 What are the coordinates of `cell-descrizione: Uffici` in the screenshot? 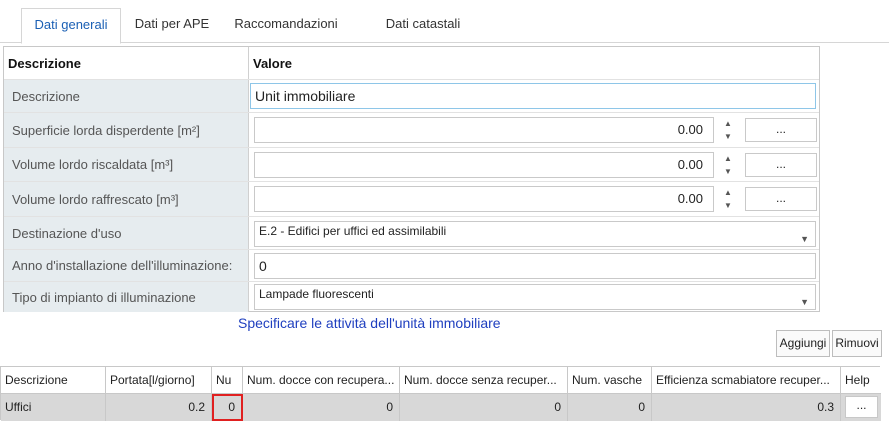 It's located at (53, 407).